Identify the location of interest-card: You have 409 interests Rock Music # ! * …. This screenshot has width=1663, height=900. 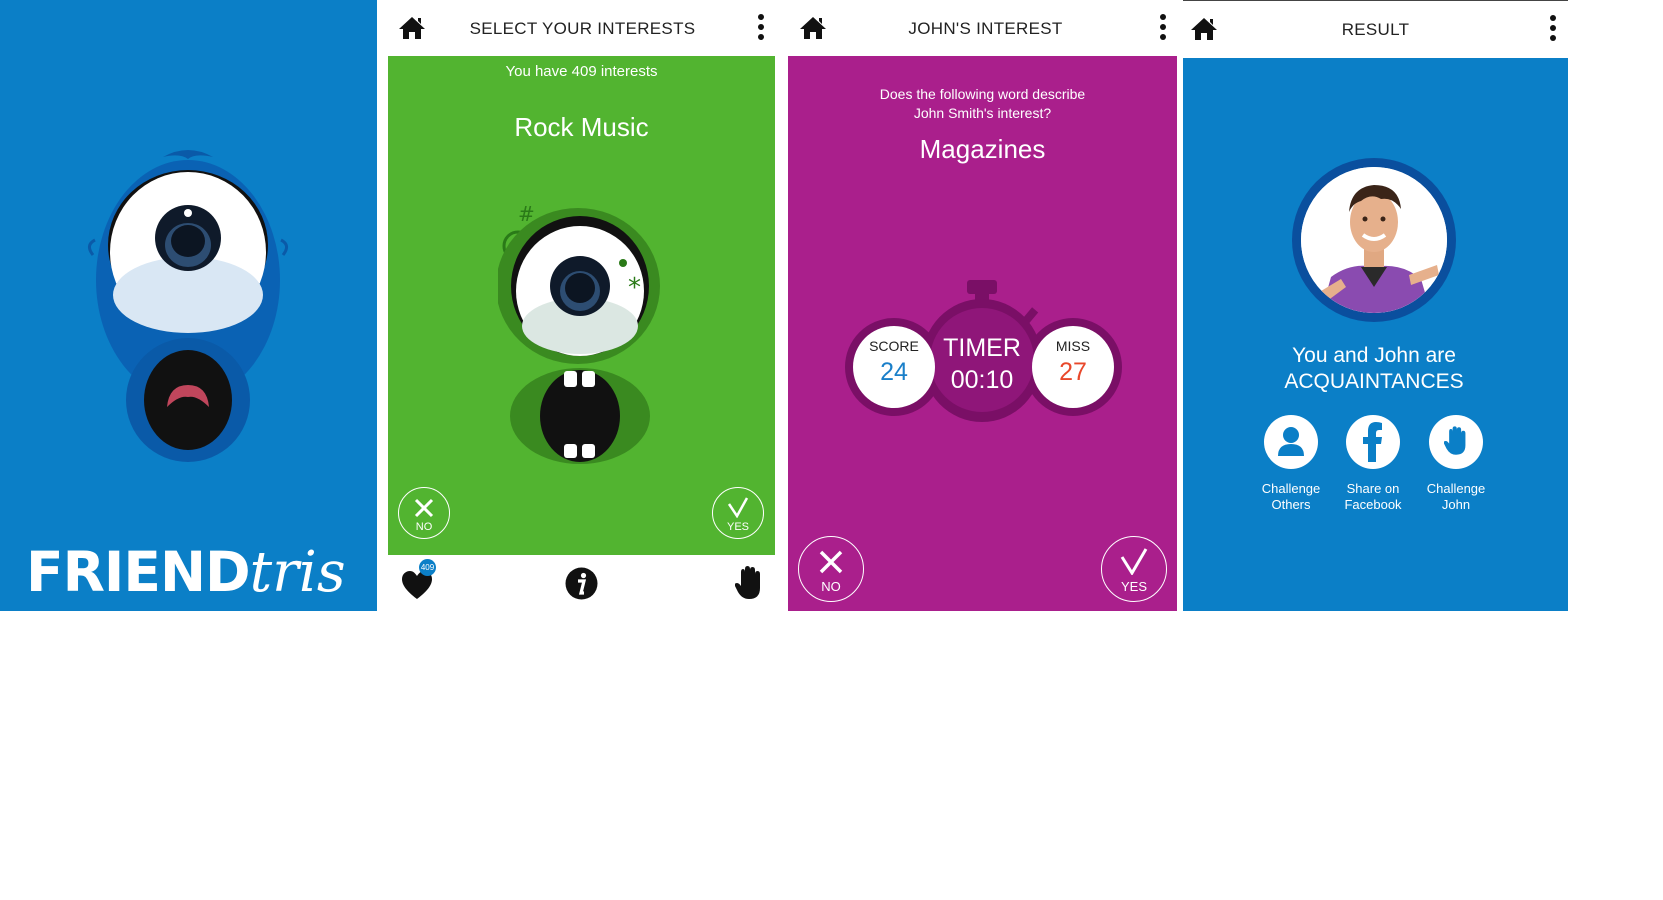
(581, 305).